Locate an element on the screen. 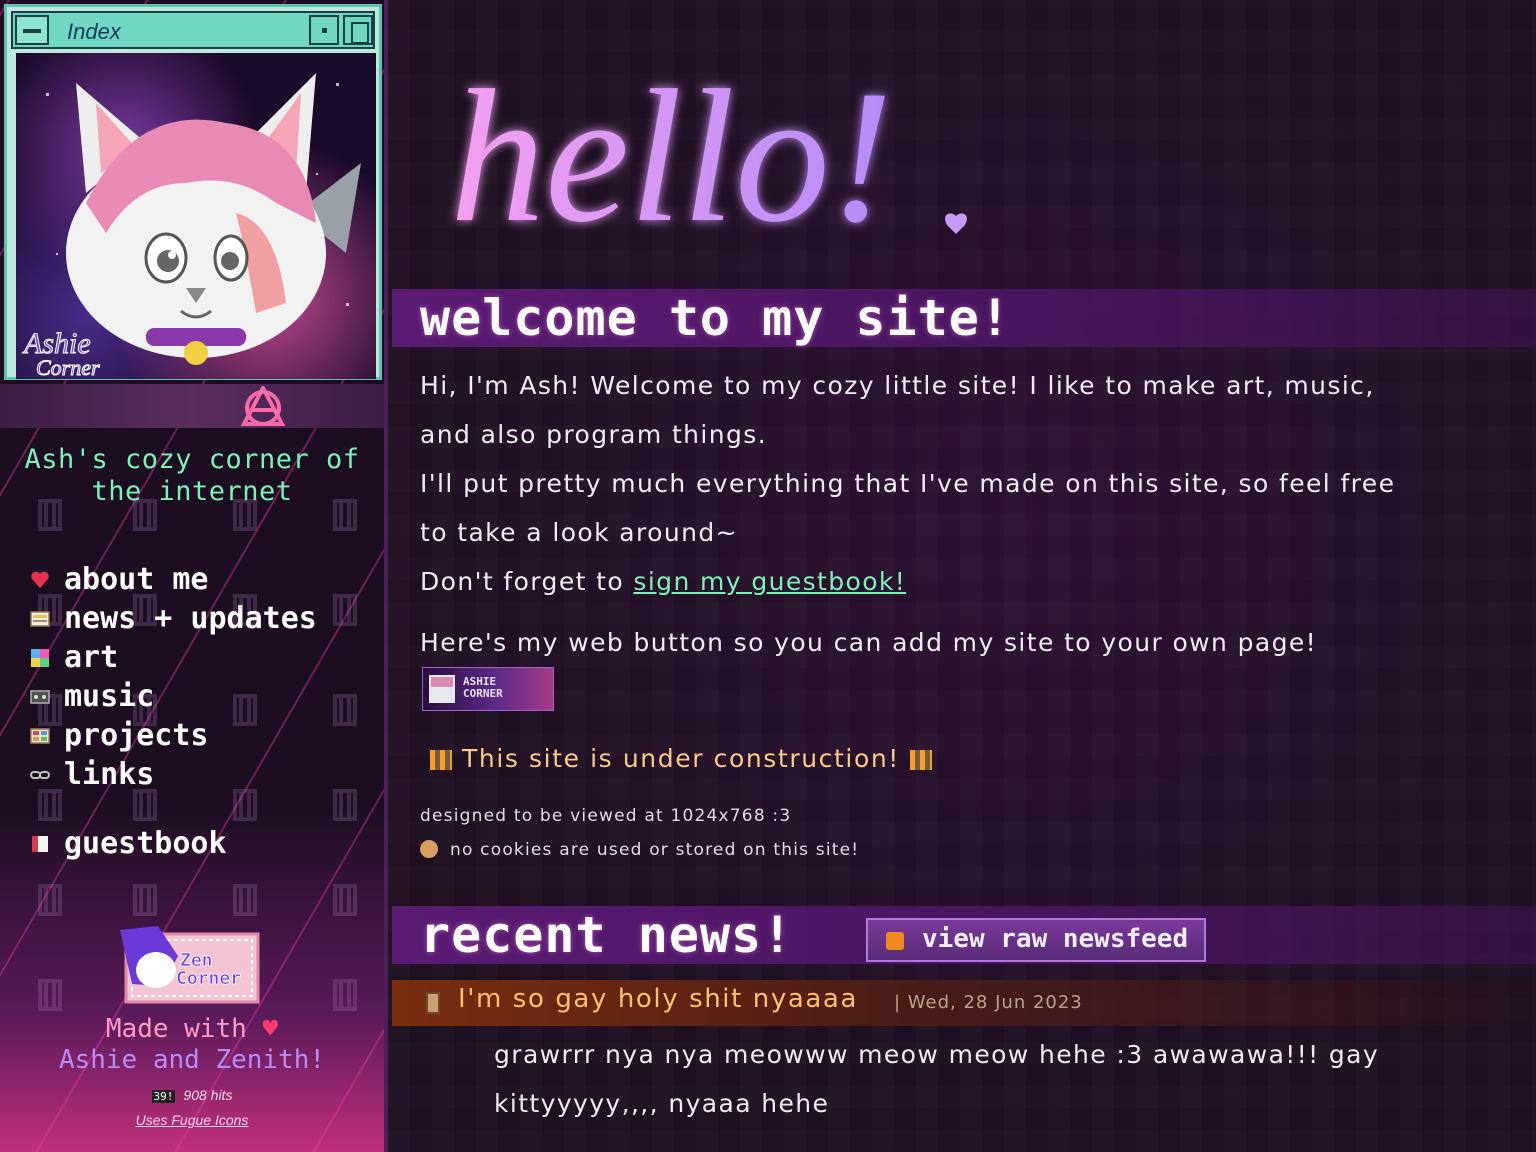 The height and width of the screenshot is (1152, 1536). window-titlebar: Index is located at coordinates (193, 30).